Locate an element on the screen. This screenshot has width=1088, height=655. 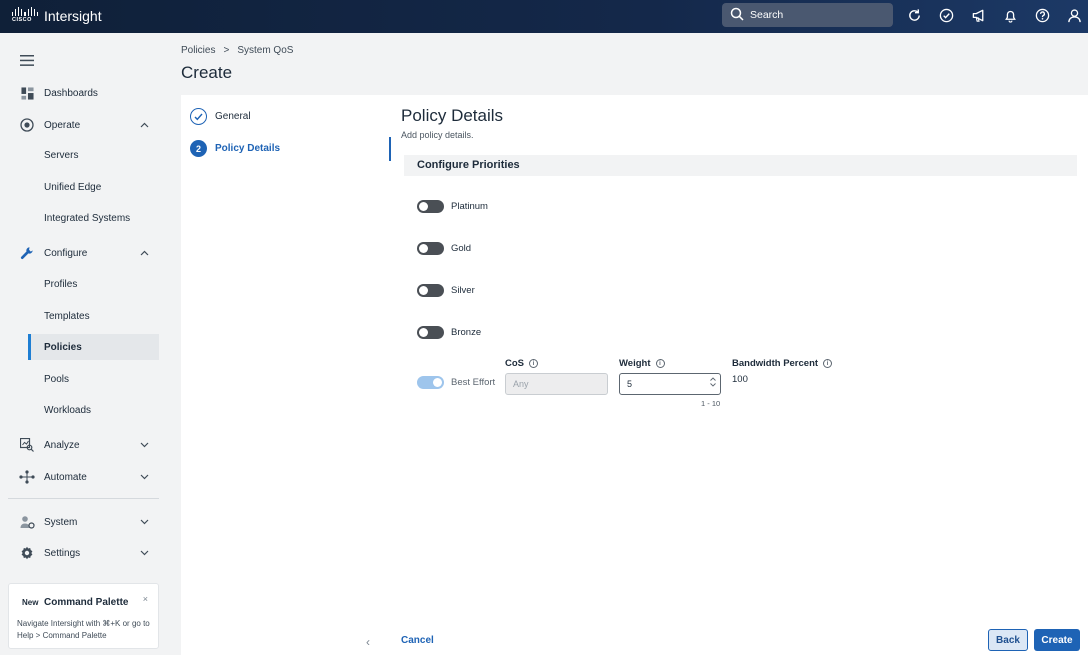
step-label: Policy Details is located at coordinates (248, 148).